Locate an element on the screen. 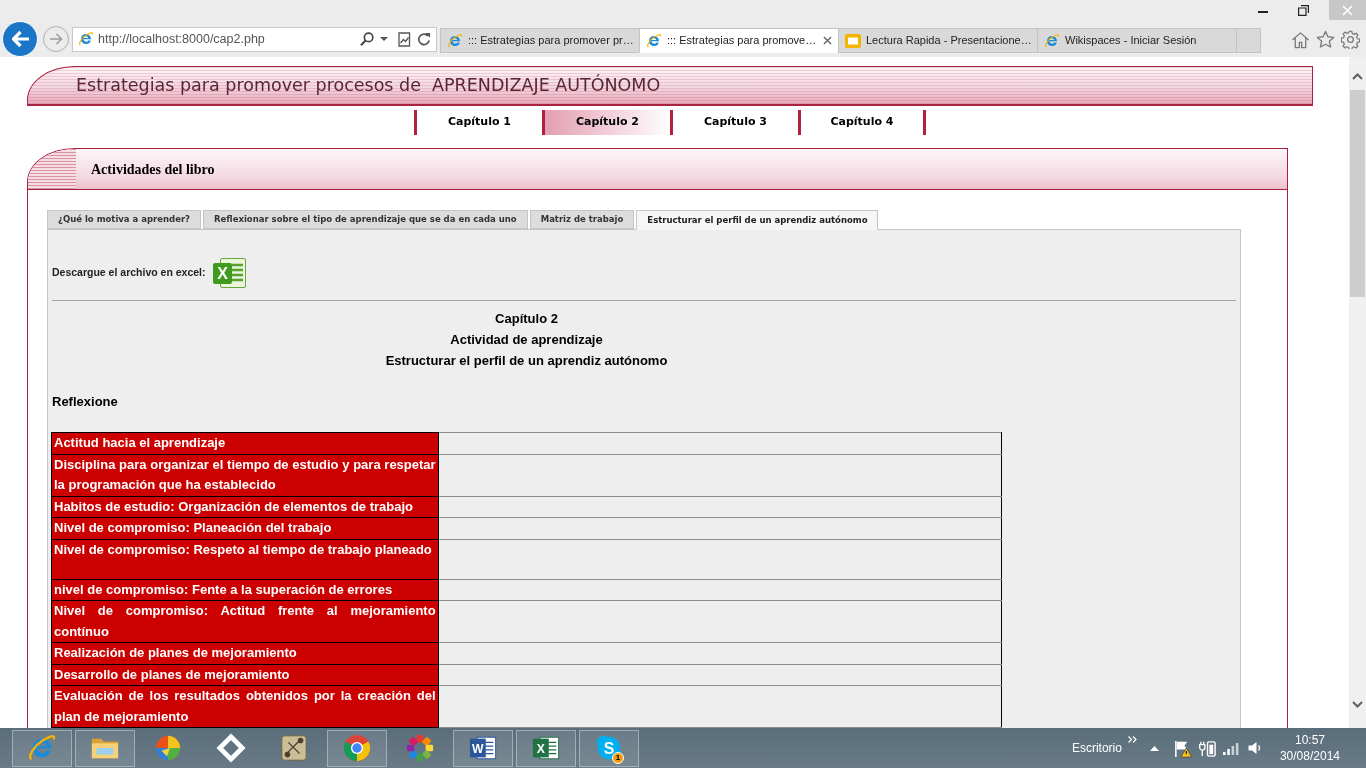  map-icon is located at coordinates (294, 748).